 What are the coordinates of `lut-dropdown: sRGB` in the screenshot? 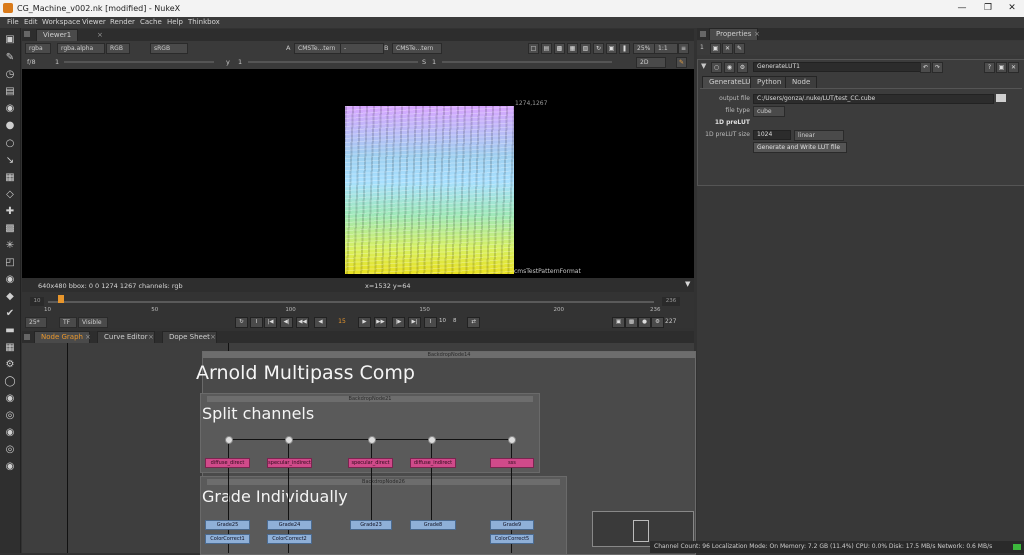 It's located at (169, 48).